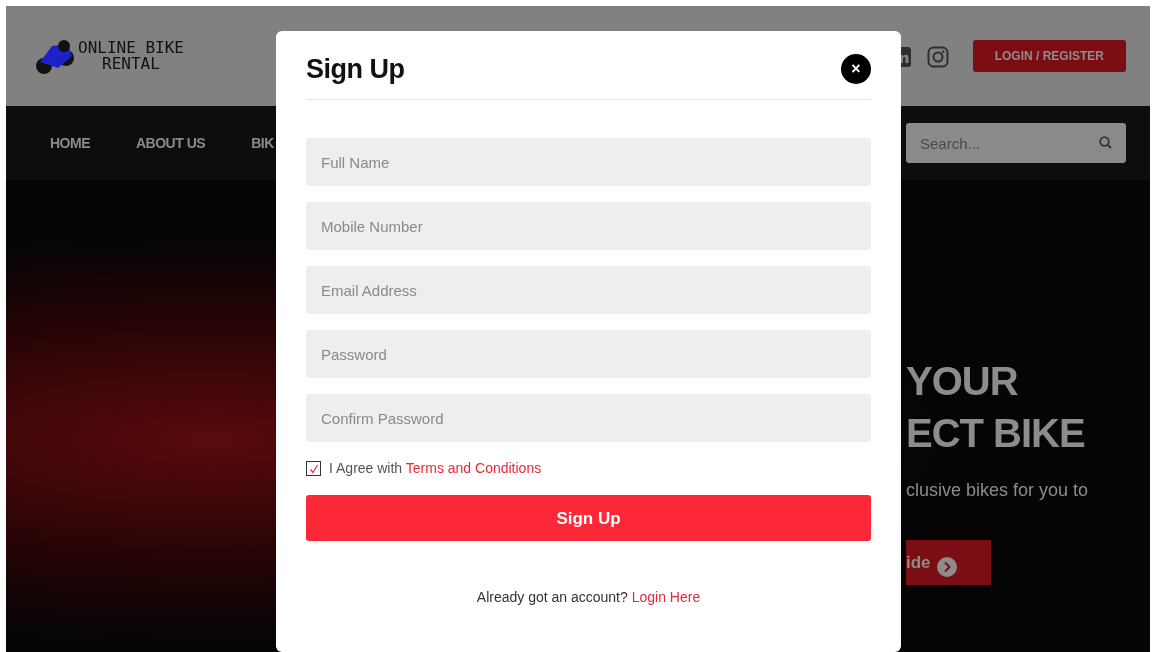 The height and width of the screenshot is (652, 1156). I want to click on nav-link: HOME, so click(70, 143).